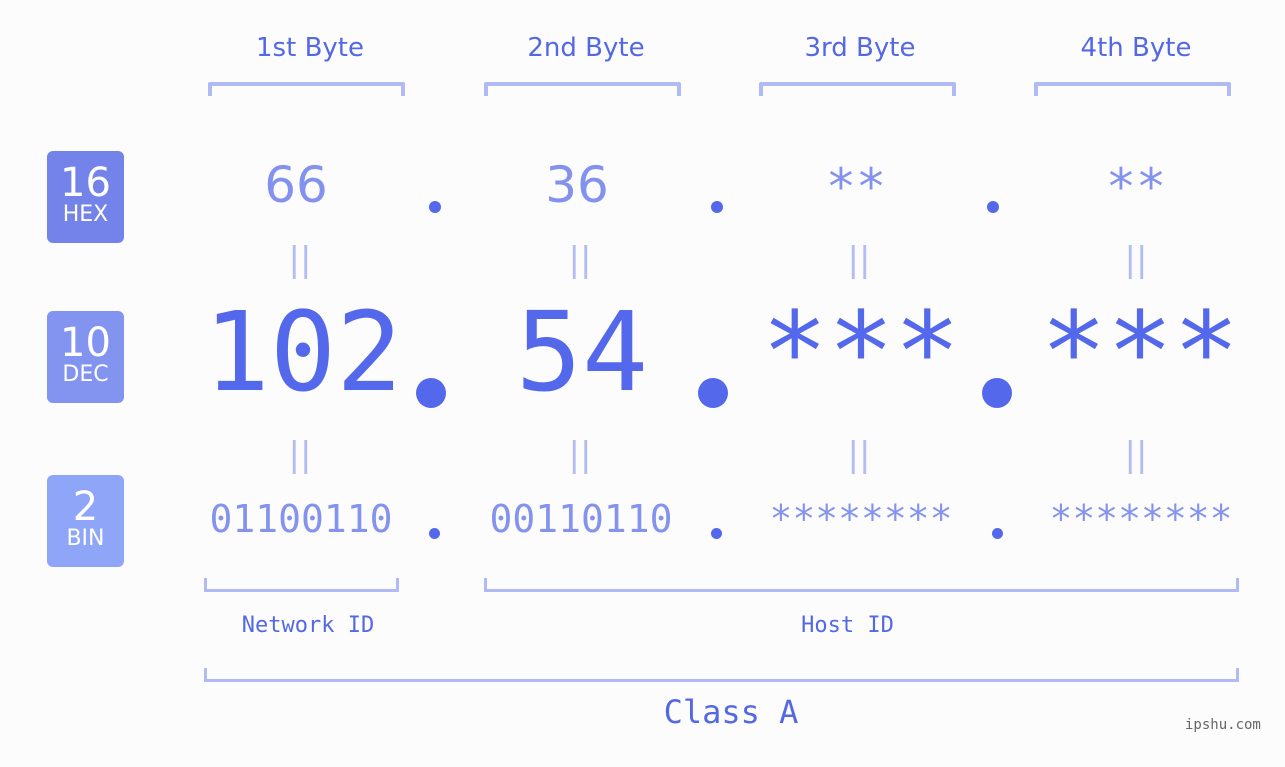 The width and height of the screenshot is (1285, 767). What do you see at coordinates (85, 538) in the screenshot?
I see `bin-badge-label: BIN` at bounding box center [85, 538].